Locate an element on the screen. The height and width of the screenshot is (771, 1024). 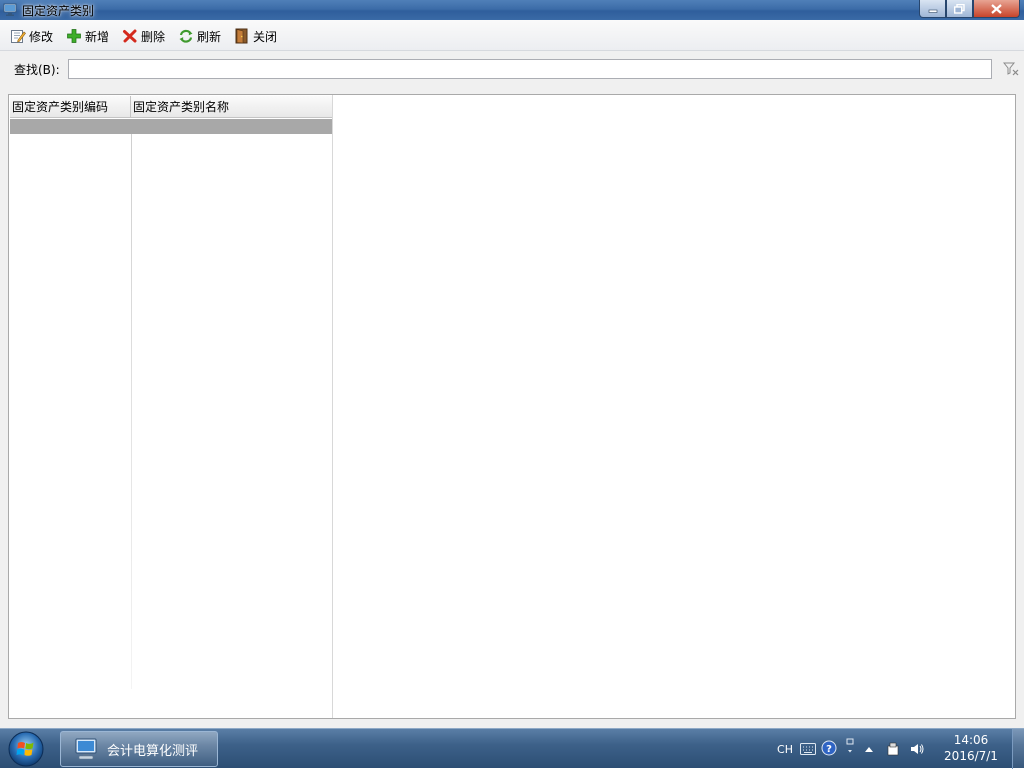
system-clock: 14:06 2016/7/1 is located at coordinates (971, 748).